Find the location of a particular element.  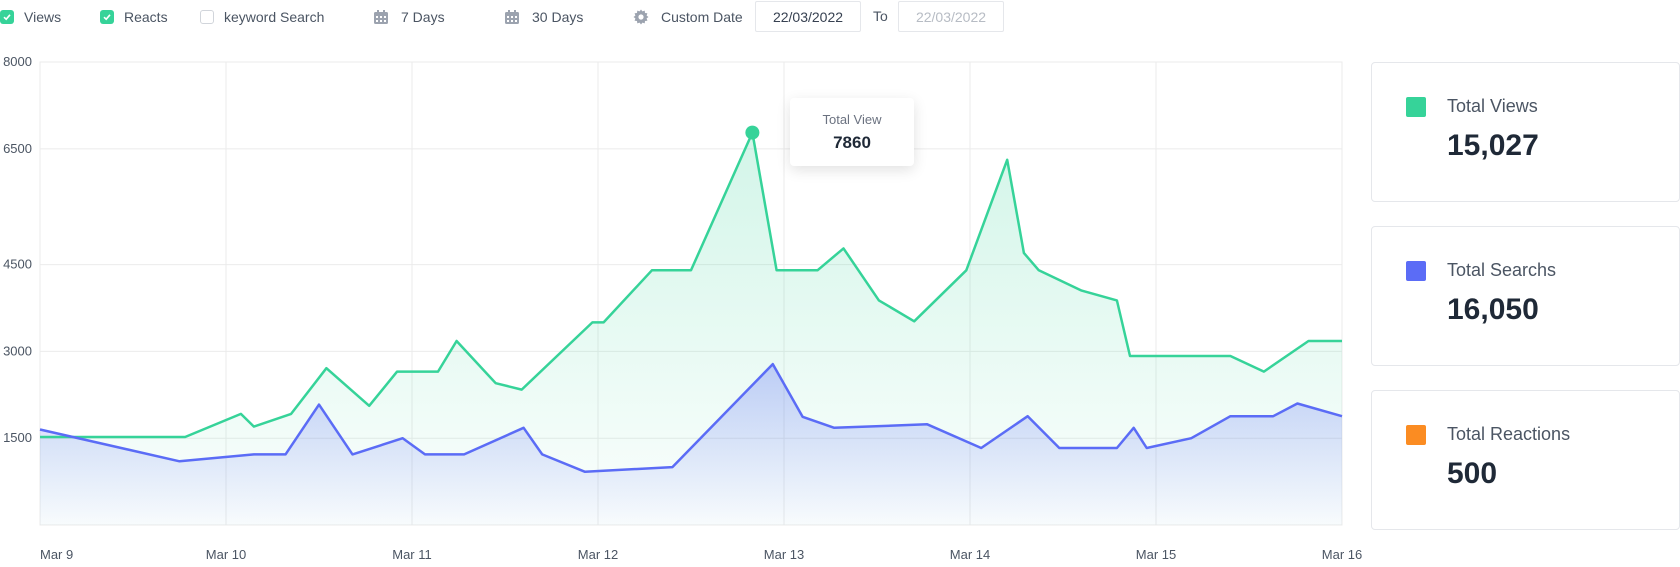

keyword-search-filter-label: keyword Search is located at coordinates (274, 17).